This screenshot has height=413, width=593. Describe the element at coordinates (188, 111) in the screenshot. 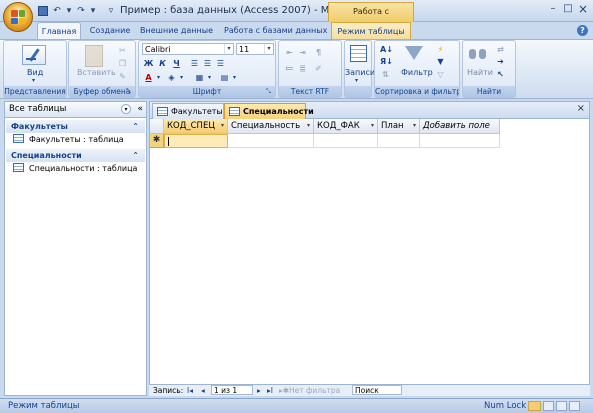

I see `doc-tab-faculties: Факультеты` at that location.